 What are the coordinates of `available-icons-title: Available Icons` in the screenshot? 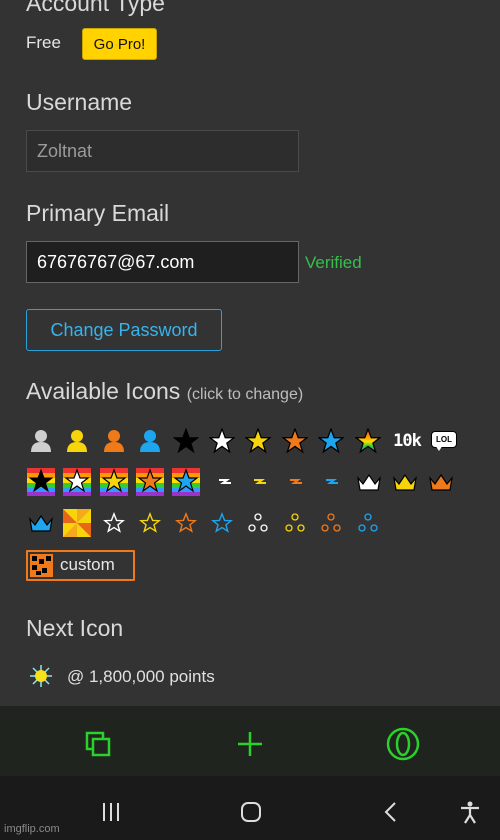 It's located at (103, 391).